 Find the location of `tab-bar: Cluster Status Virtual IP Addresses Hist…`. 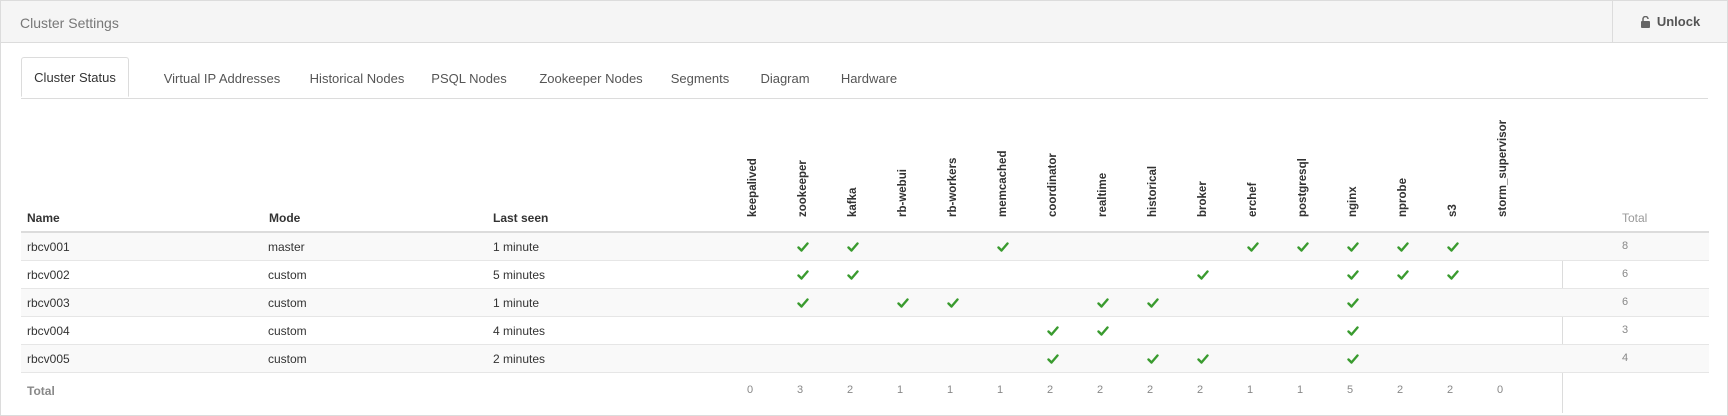

tab-bar: Cluster Status Virtual IP Addresses Hist… is located at coordinates (864, 78).